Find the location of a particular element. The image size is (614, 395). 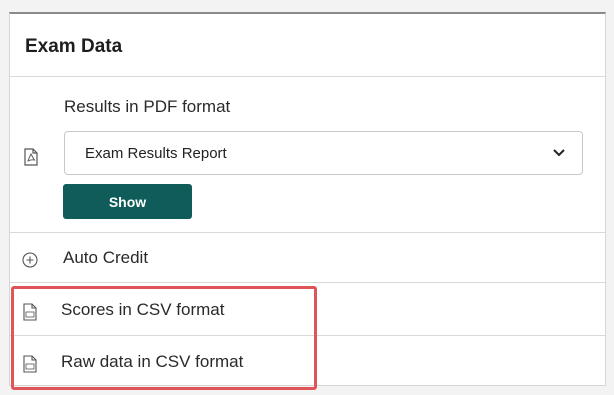

raw-csv-label: Raw data in CSV format is located at coordinates (152, 361).